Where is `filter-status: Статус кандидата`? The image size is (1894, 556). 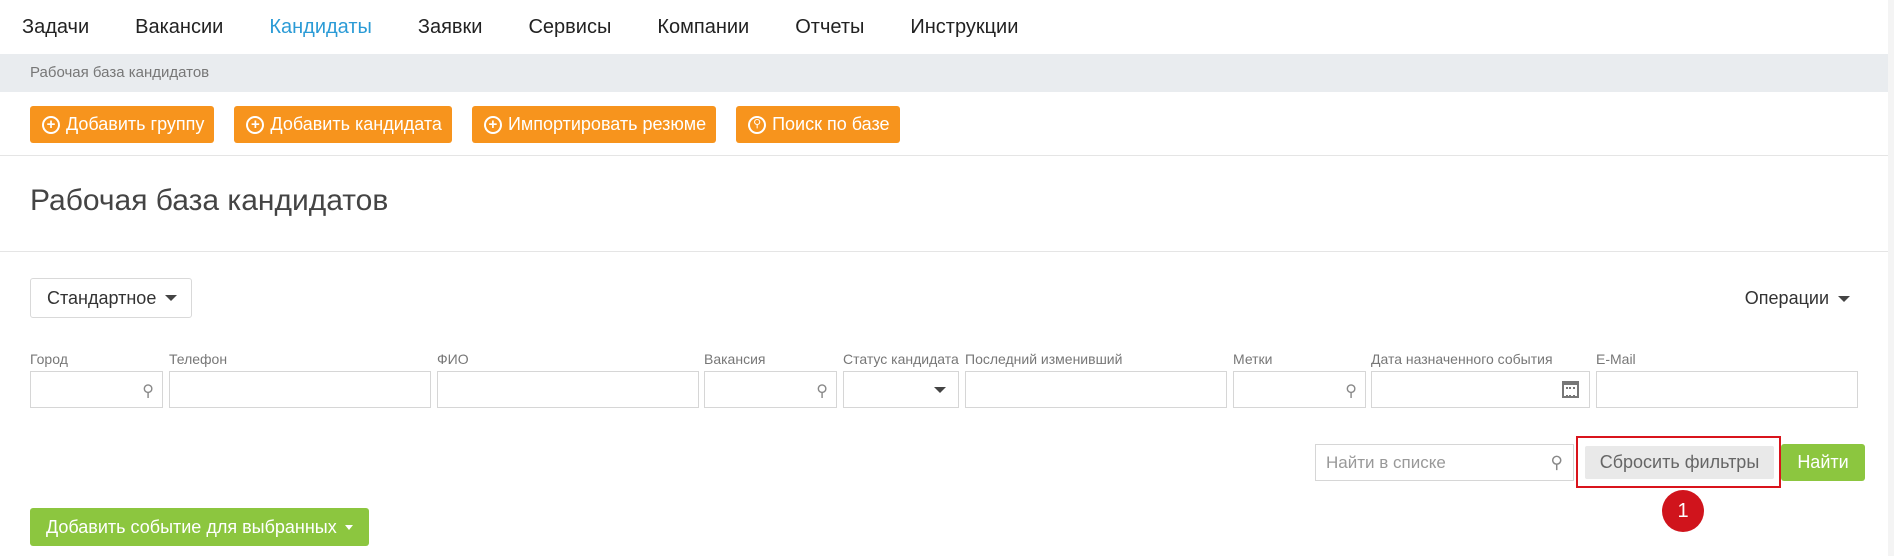
filter-status: Статус кандидата is located at coordinates (901, 379).